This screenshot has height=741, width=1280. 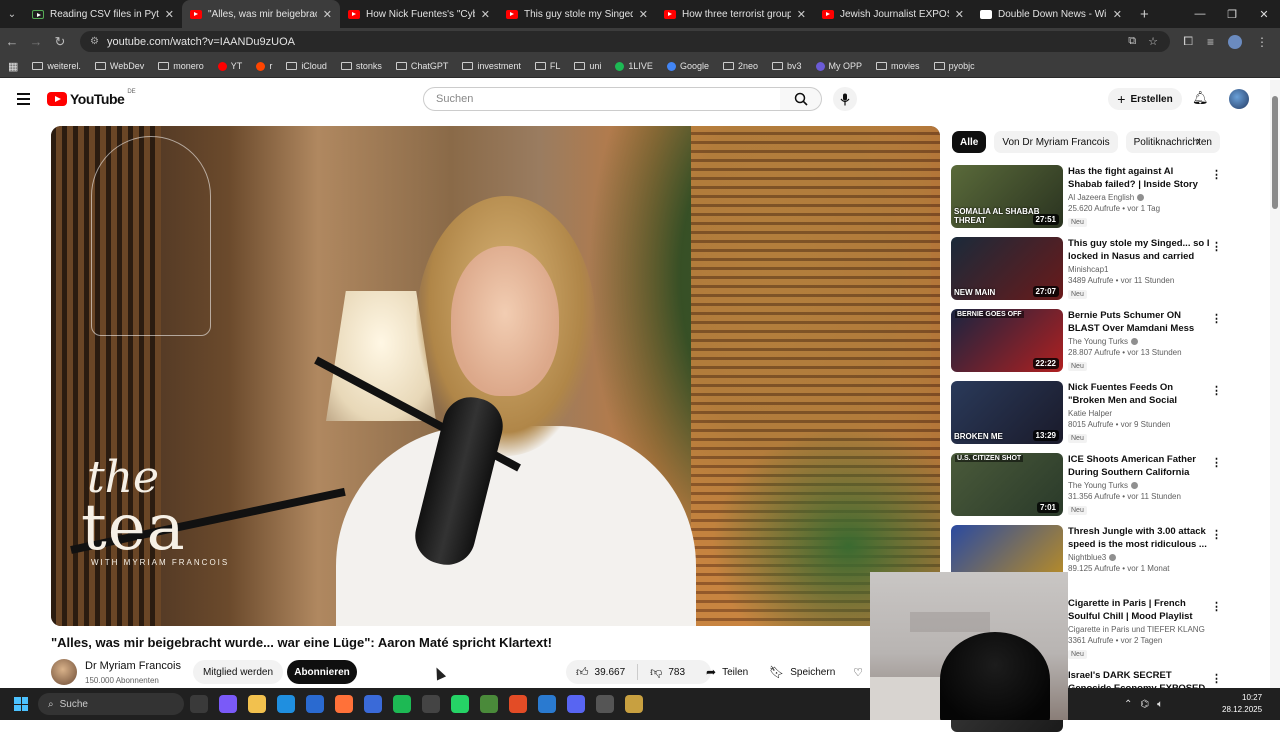 I want to click on save-button: 🔖︎ Speichern, so click(x=800, y=672).